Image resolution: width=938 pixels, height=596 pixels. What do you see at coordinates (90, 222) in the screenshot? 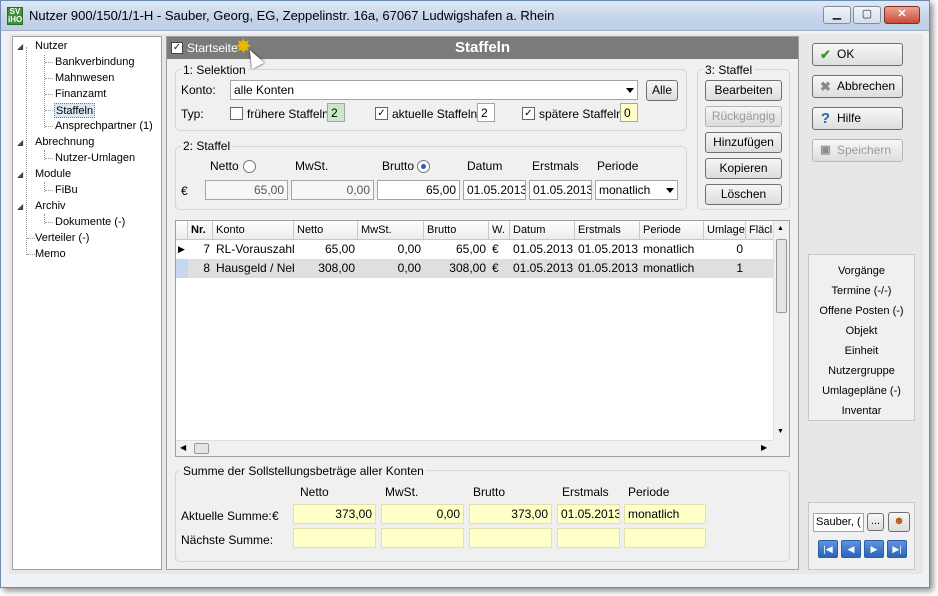
I see `tree-item-dokumente: Dokumente (-)` at bounding box center [90, 222].